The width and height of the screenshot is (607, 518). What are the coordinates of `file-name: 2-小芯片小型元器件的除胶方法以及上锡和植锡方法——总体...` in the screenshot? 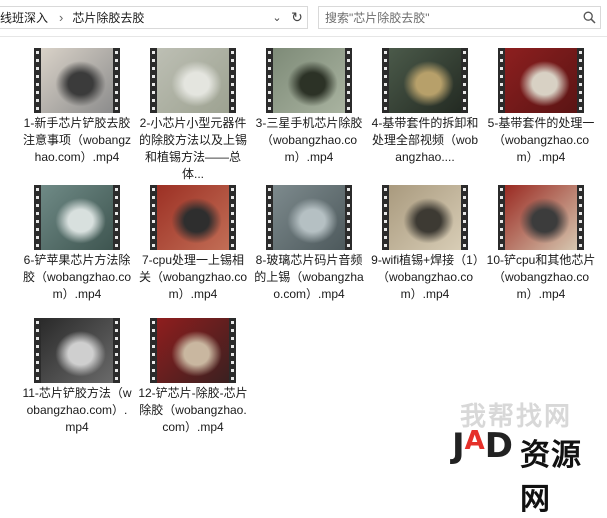 It's located at (192, 148).